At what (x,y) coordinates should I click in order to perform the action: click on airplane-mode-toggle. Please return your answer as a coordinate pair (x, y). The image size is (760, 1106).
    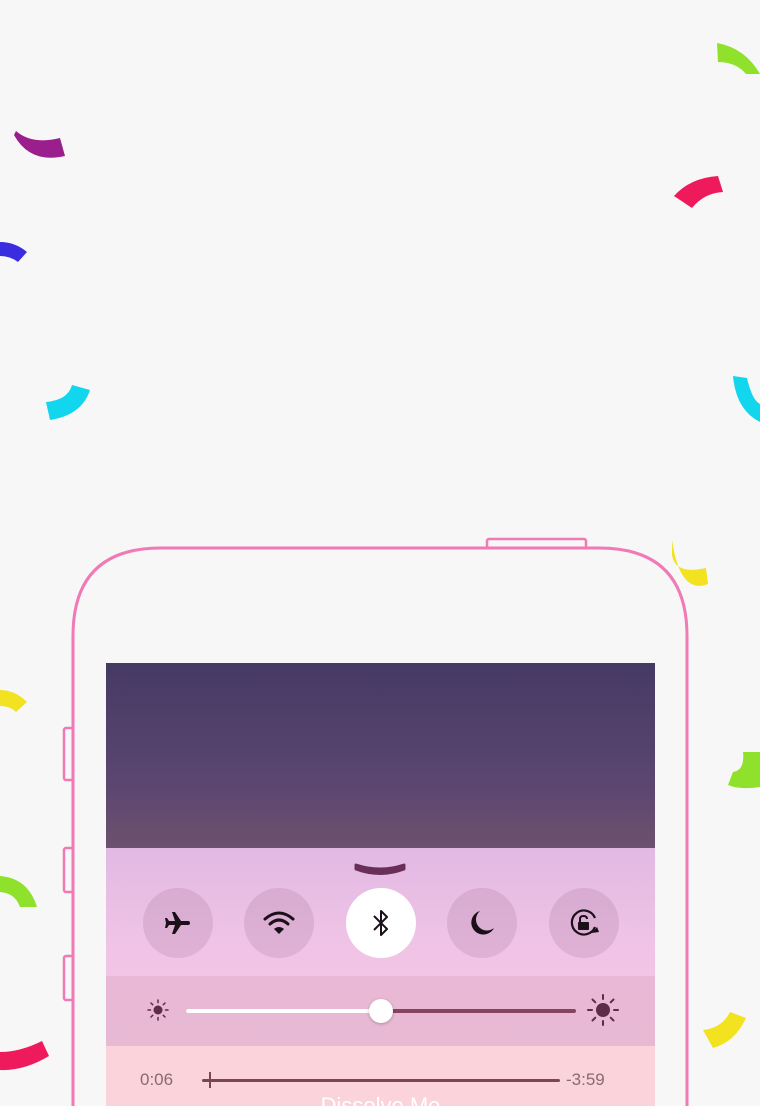
    Looking at the image, I should click on (178, 923).